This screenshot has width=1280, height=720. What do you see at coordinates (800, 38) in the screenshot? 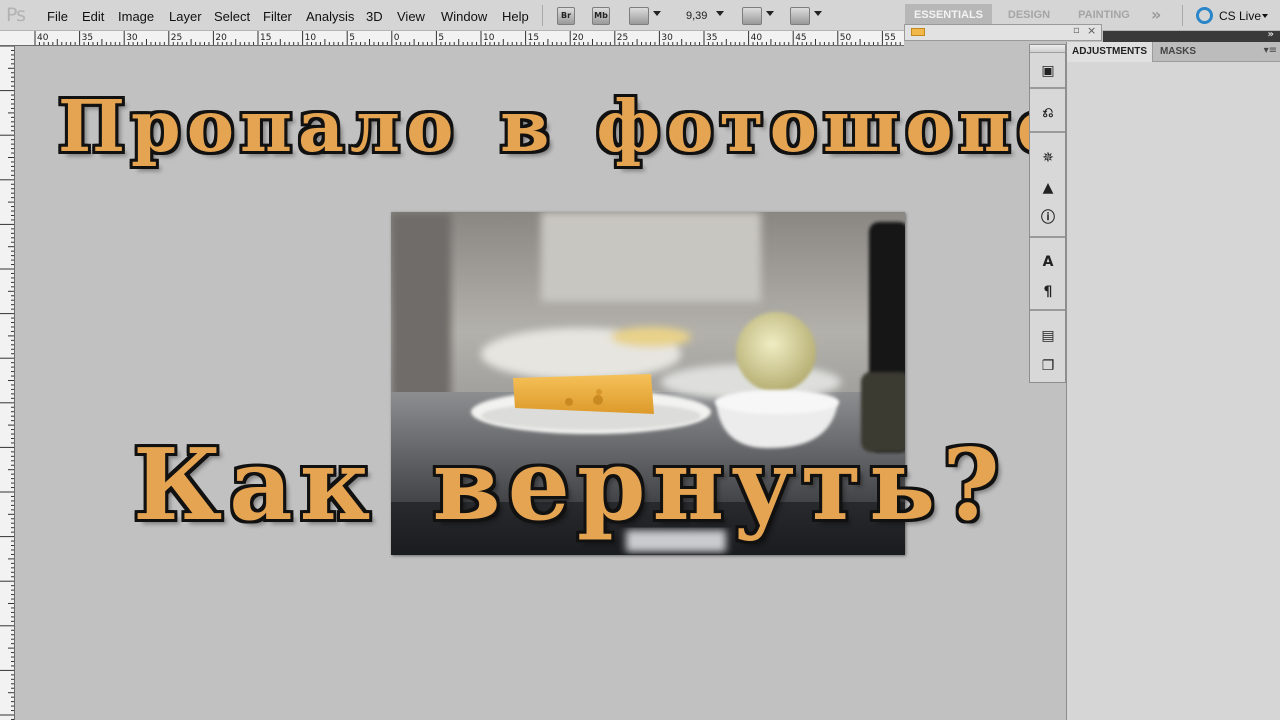
I see `ruler-label: 45` at bounding box center [800, 38].